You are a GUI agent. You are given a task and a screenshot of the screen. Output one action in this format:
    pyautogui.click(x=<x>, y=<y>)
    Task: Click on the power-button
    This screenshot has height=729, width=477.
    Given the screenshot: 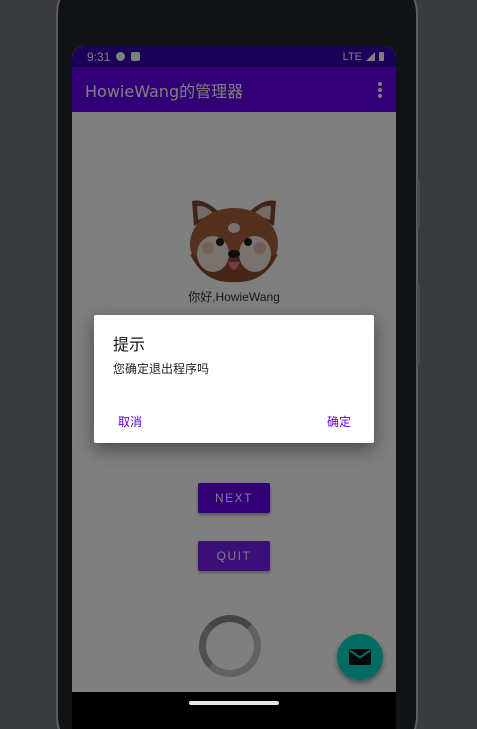 What is the action you would take?
    pyautogui.click(x=418, y=204)
    